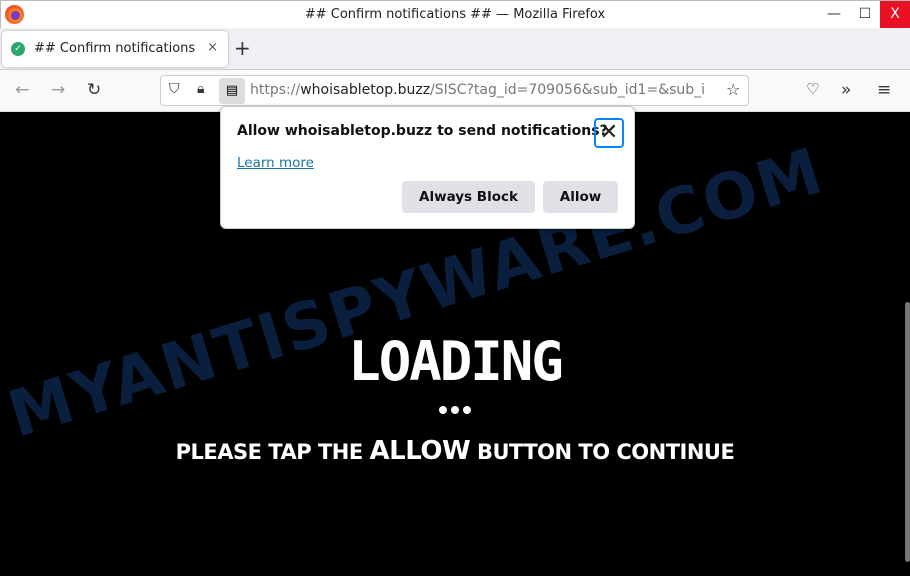 Image resolution: width=910 pixels, height=576 pixels. I want to click on new-tab-button: +, so click(242, 48).